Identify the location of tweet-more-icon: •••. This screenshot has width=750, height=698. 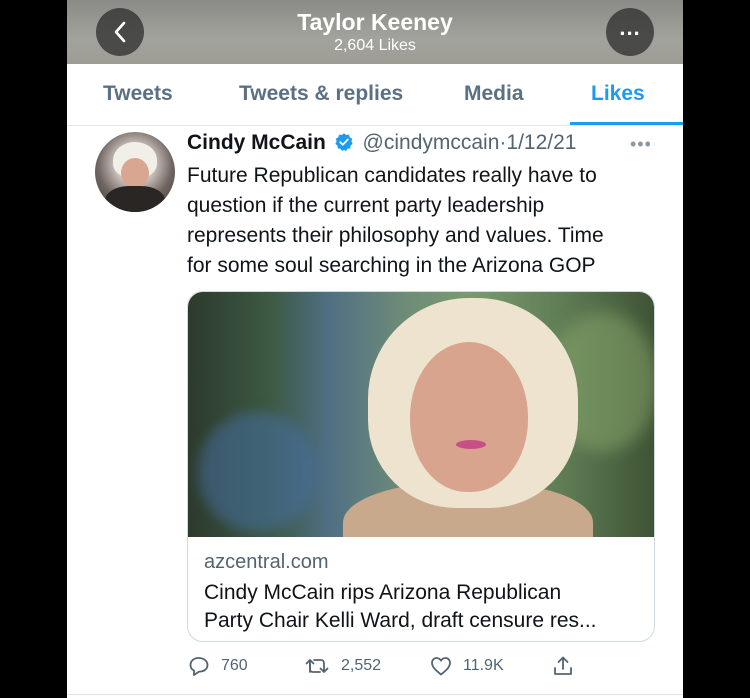
(641, 144).